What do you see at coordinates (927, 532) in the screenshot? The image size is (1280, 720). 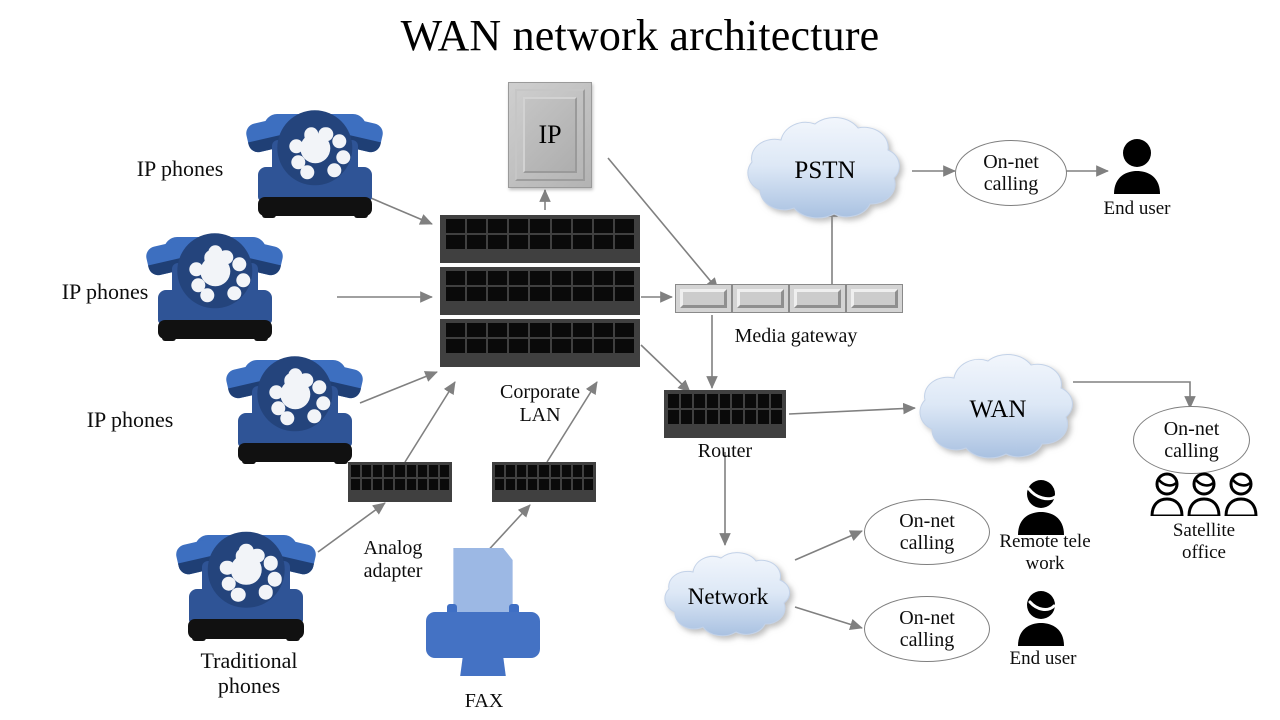 I see `on-net-calling-remote: On-net calling` at bounding box center [927, 532].